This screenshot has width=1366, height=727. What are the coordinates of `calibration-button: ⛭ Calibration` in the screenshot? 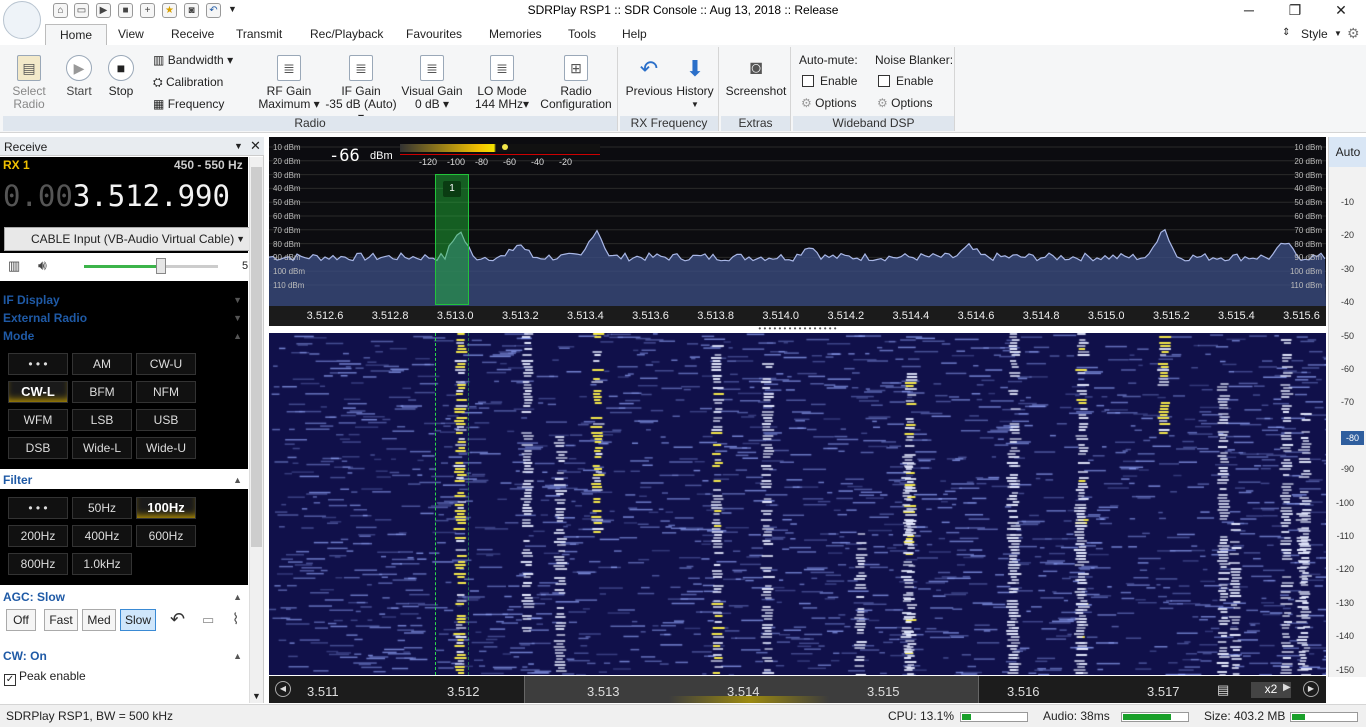 It's located at (188, 82).